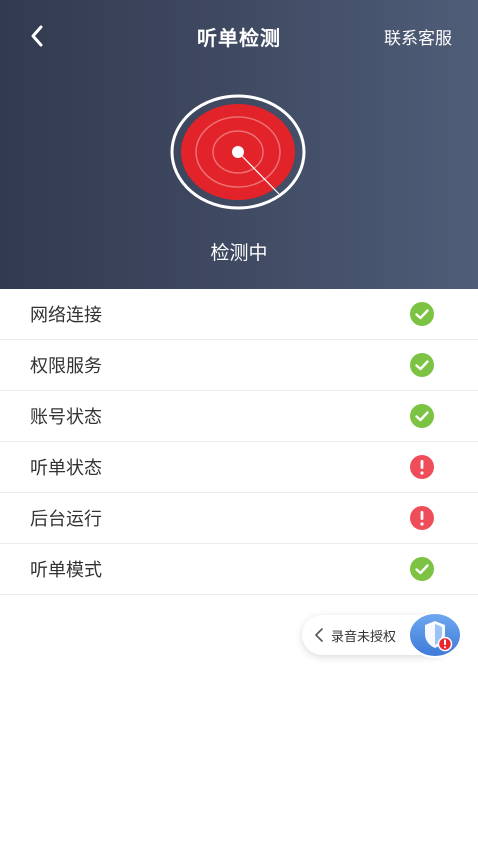 The height and width of the screenshot is (850, 478). What do you see at coordinates (239, 253) in the screenshot?
I see `detection-status: 检测中` at bounding box center [239, 253].